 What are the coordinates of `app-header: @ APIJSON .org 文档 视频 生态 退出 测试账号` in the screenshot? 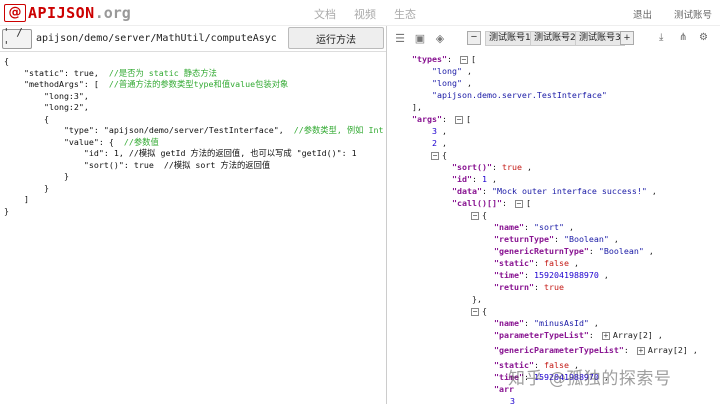 It's located at (360, 13).